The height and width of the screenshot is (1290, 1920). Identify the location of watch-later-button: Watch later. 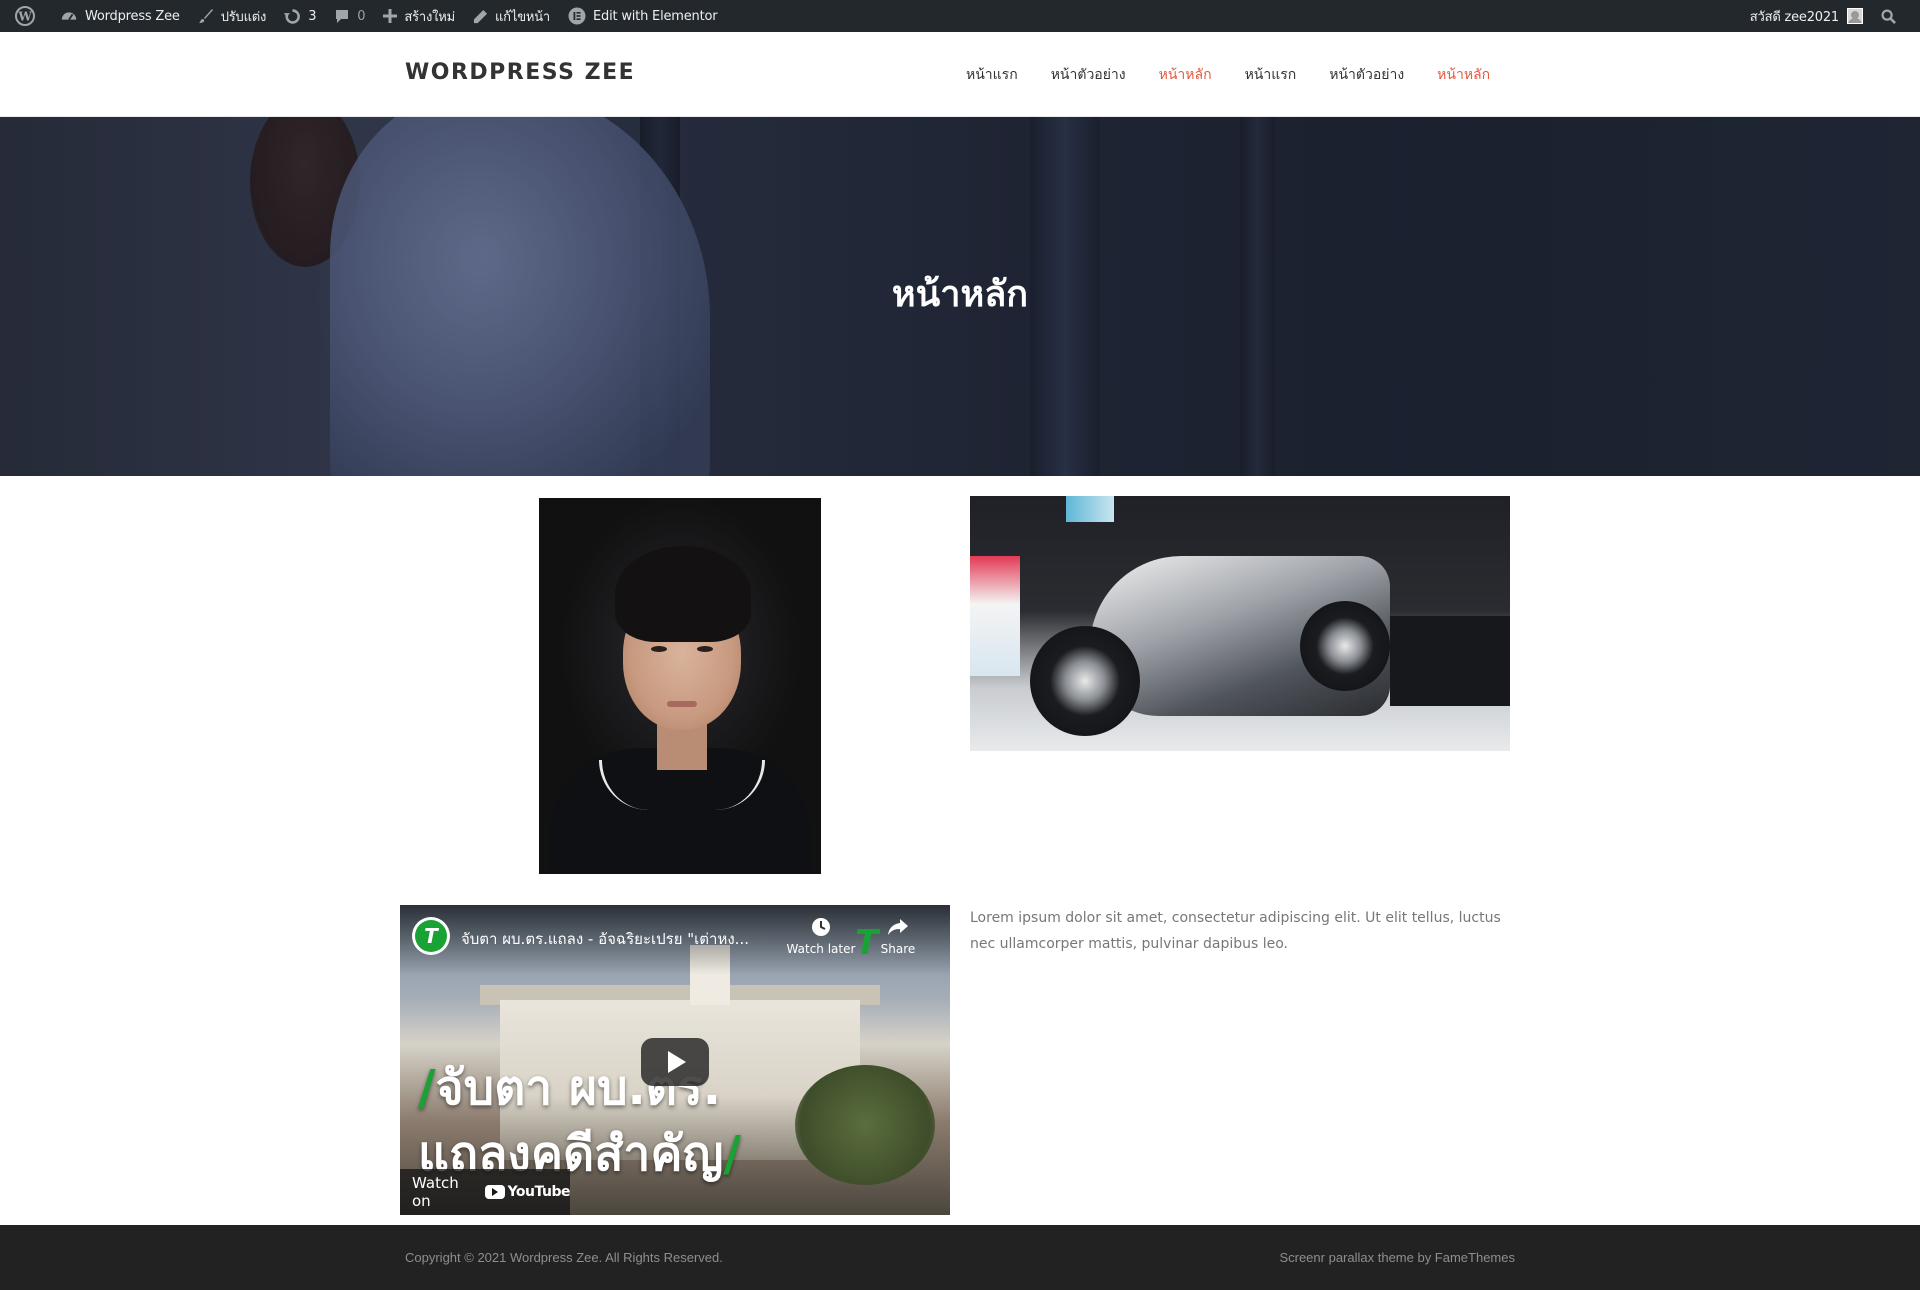
(821, 935).